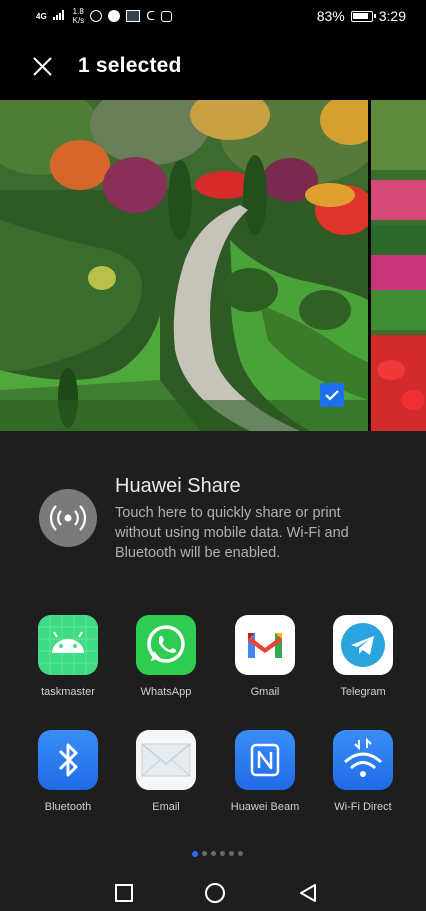 This screenshot has height=911, width=426. What do you see at coordinates (265, 760) in the screenshot?
I see `nfc-icon` at bounding box center [265, 760].